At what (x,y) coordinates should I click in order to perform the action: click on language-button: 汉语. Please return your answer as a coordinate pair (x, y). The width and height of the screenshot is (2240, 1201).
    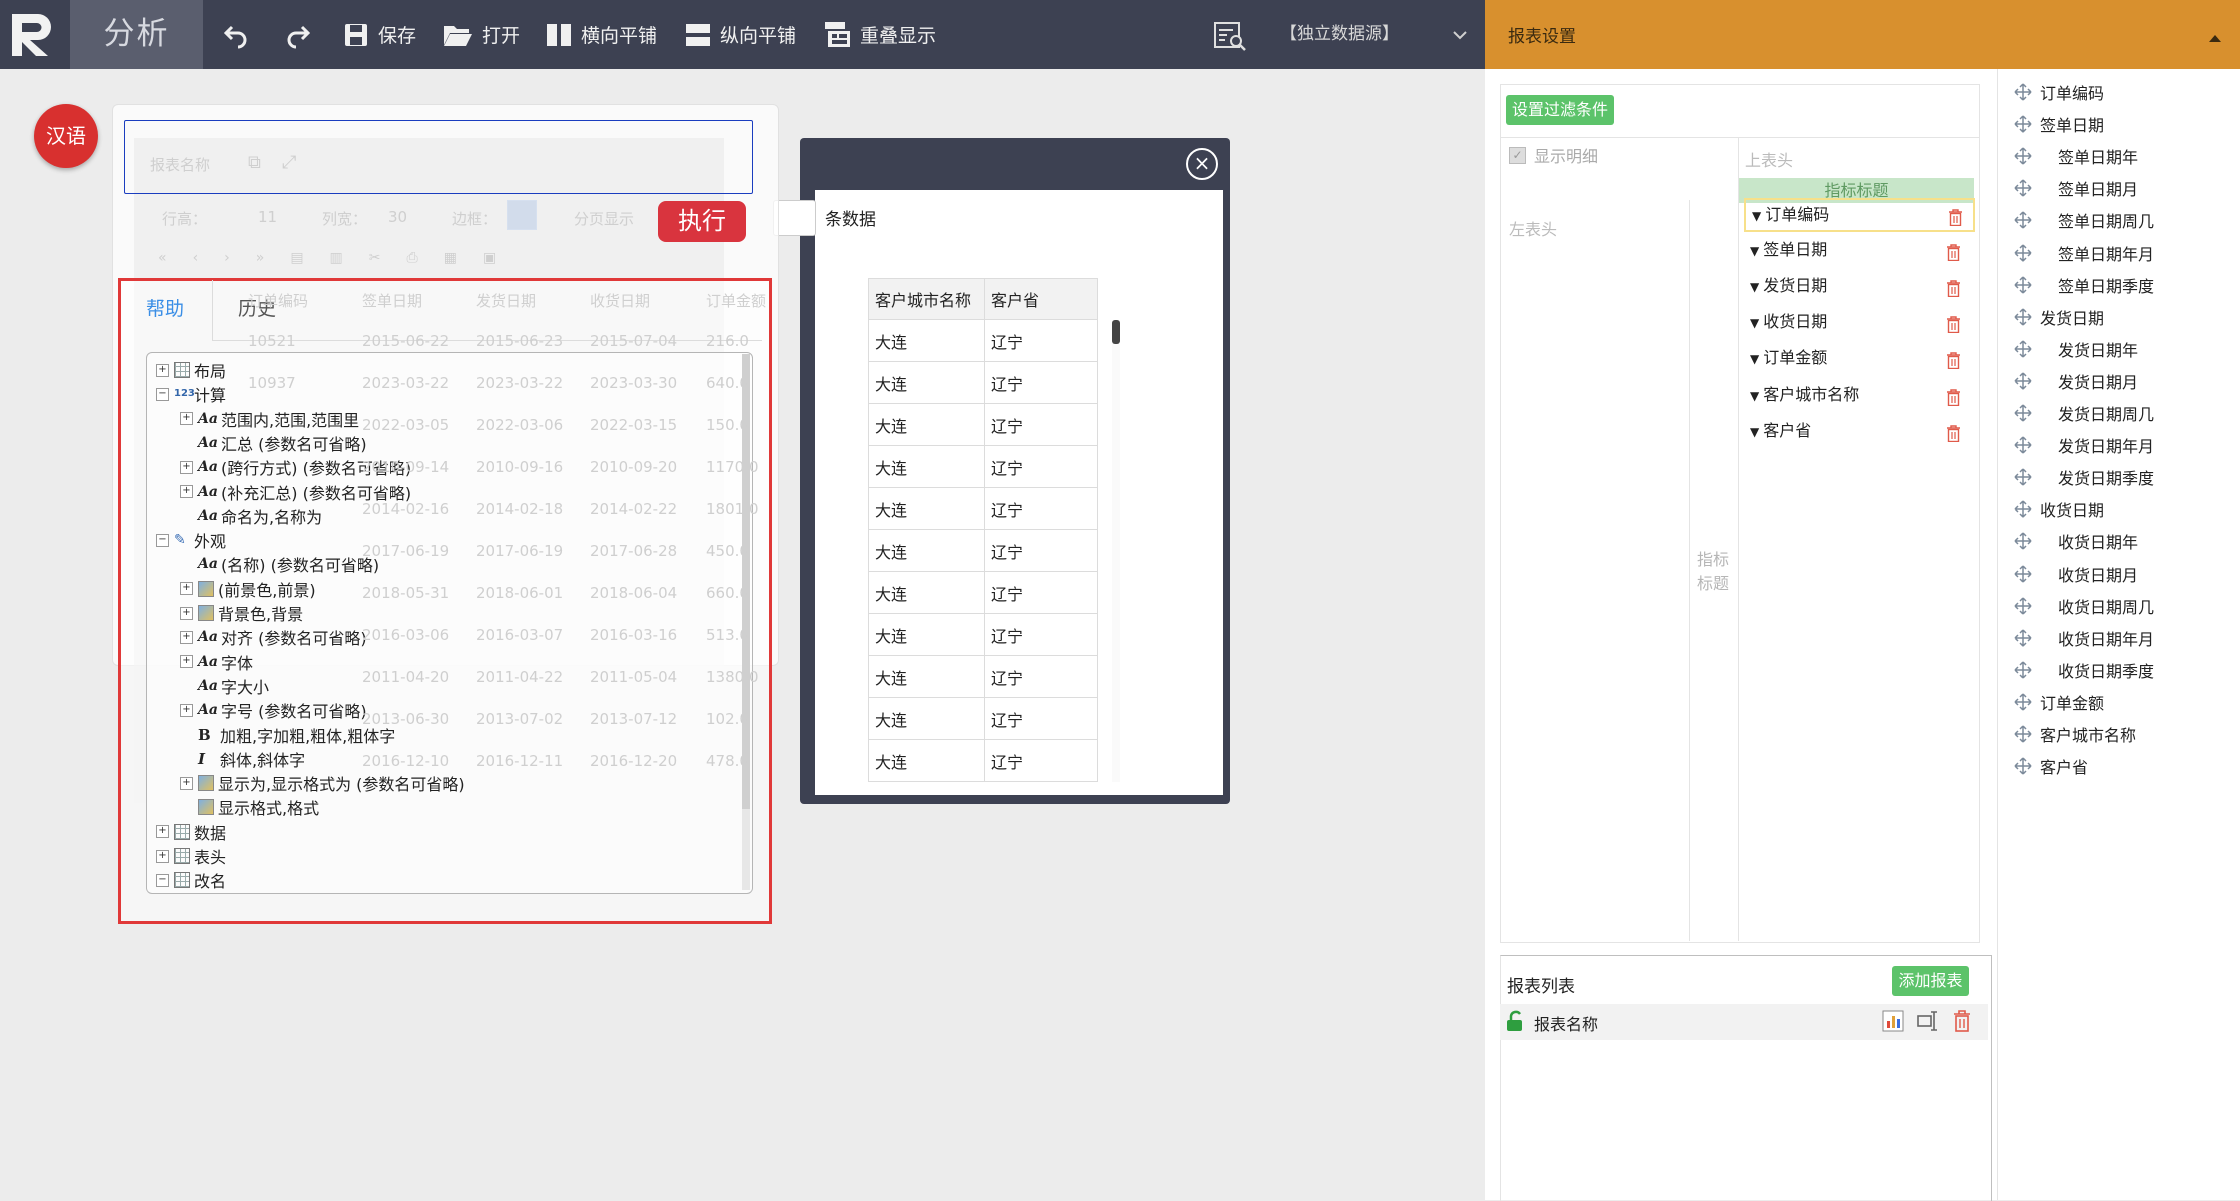
    Looking at the image, I should click on (66, 136).